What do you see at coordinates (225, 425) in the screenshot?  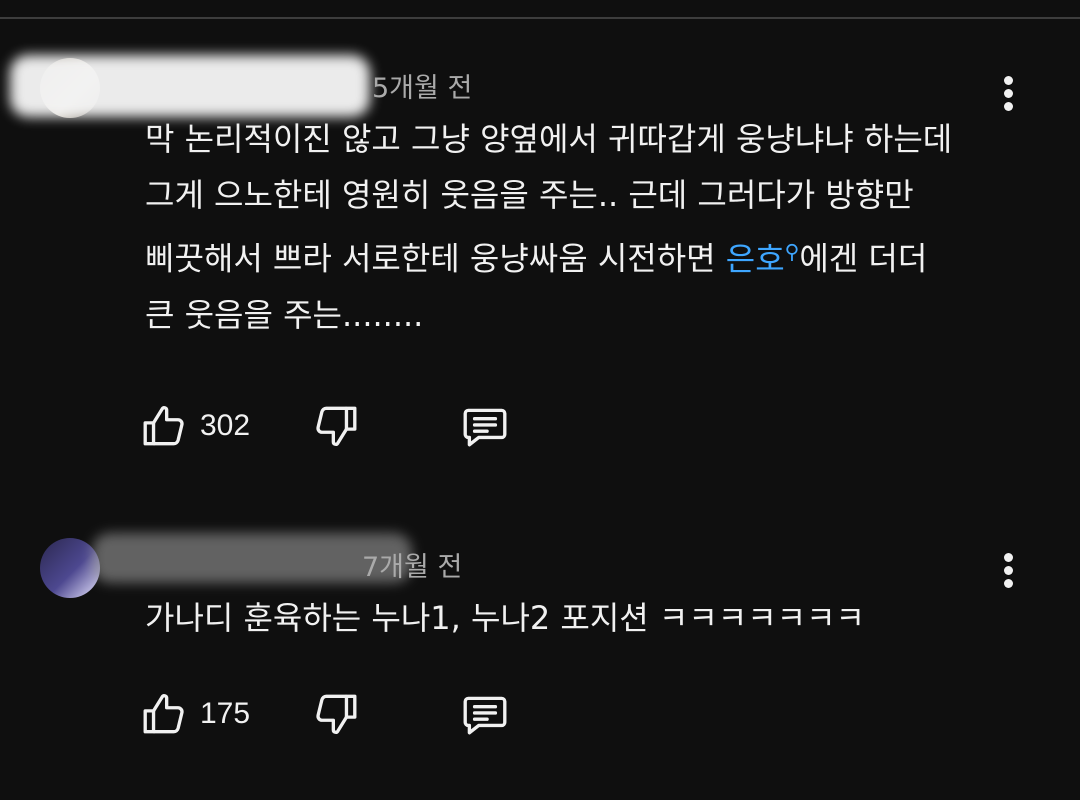 I see `like-count: 302` at bounding box center [225, 425].